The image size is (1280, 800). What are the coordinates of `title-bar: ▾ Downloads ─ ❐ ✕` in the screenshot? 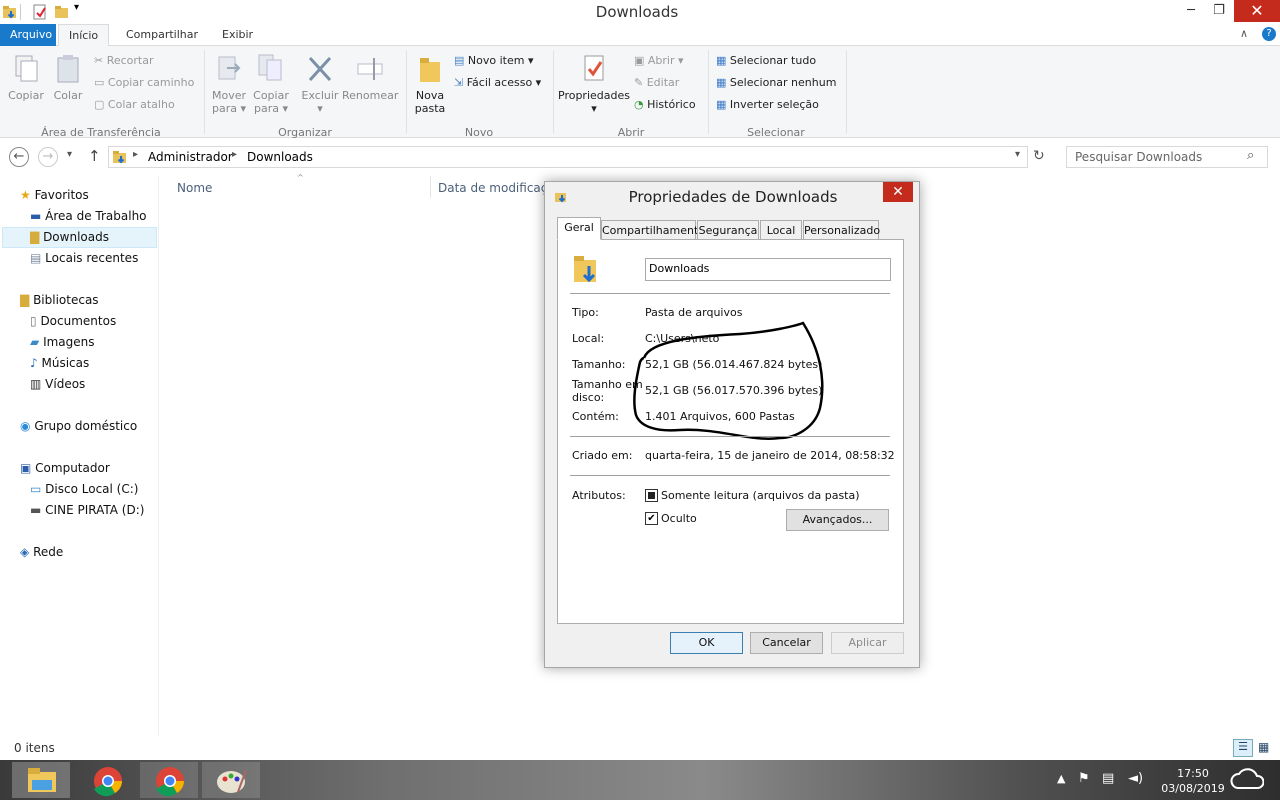 It's located at (640, 12).